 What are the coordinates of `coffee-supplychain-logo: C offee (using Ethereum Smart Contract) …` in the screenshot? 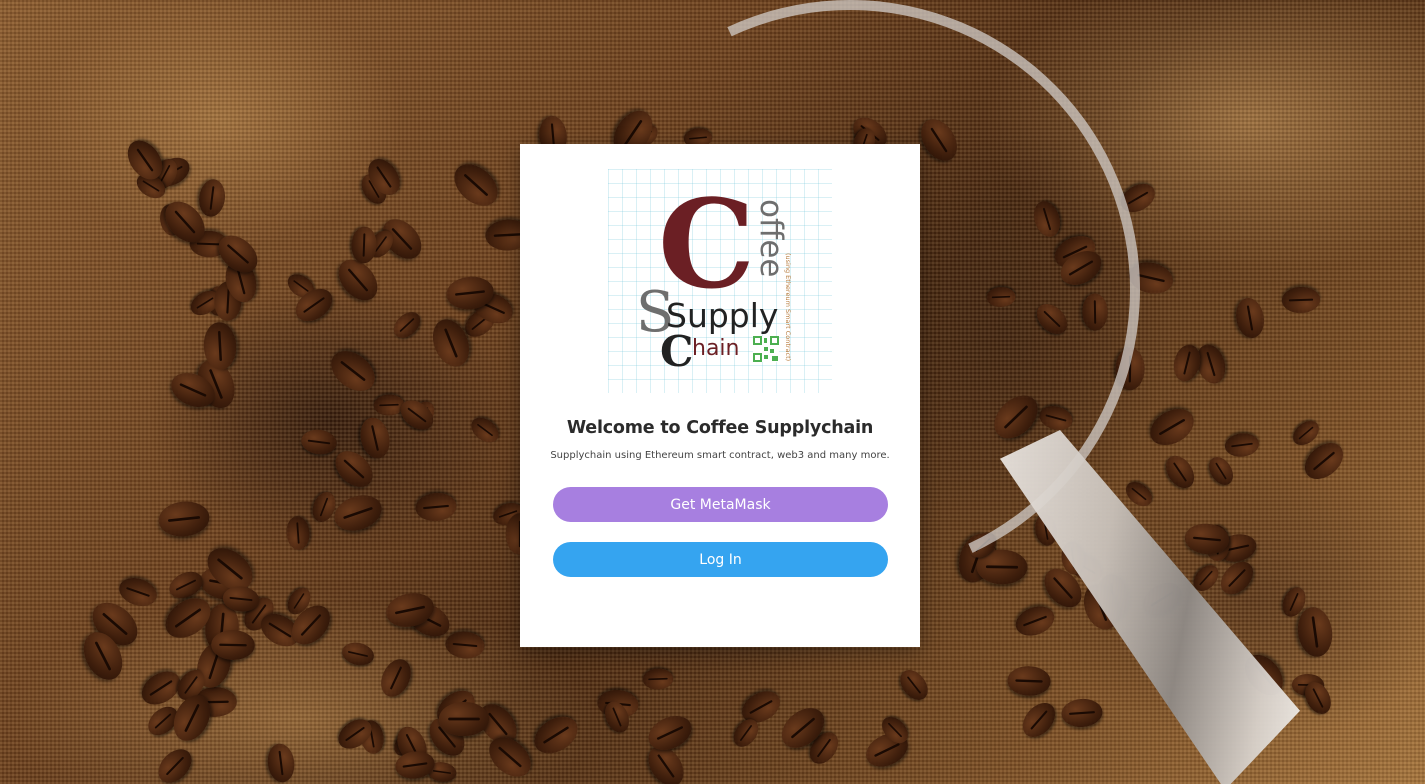 It's located at (720, 281).